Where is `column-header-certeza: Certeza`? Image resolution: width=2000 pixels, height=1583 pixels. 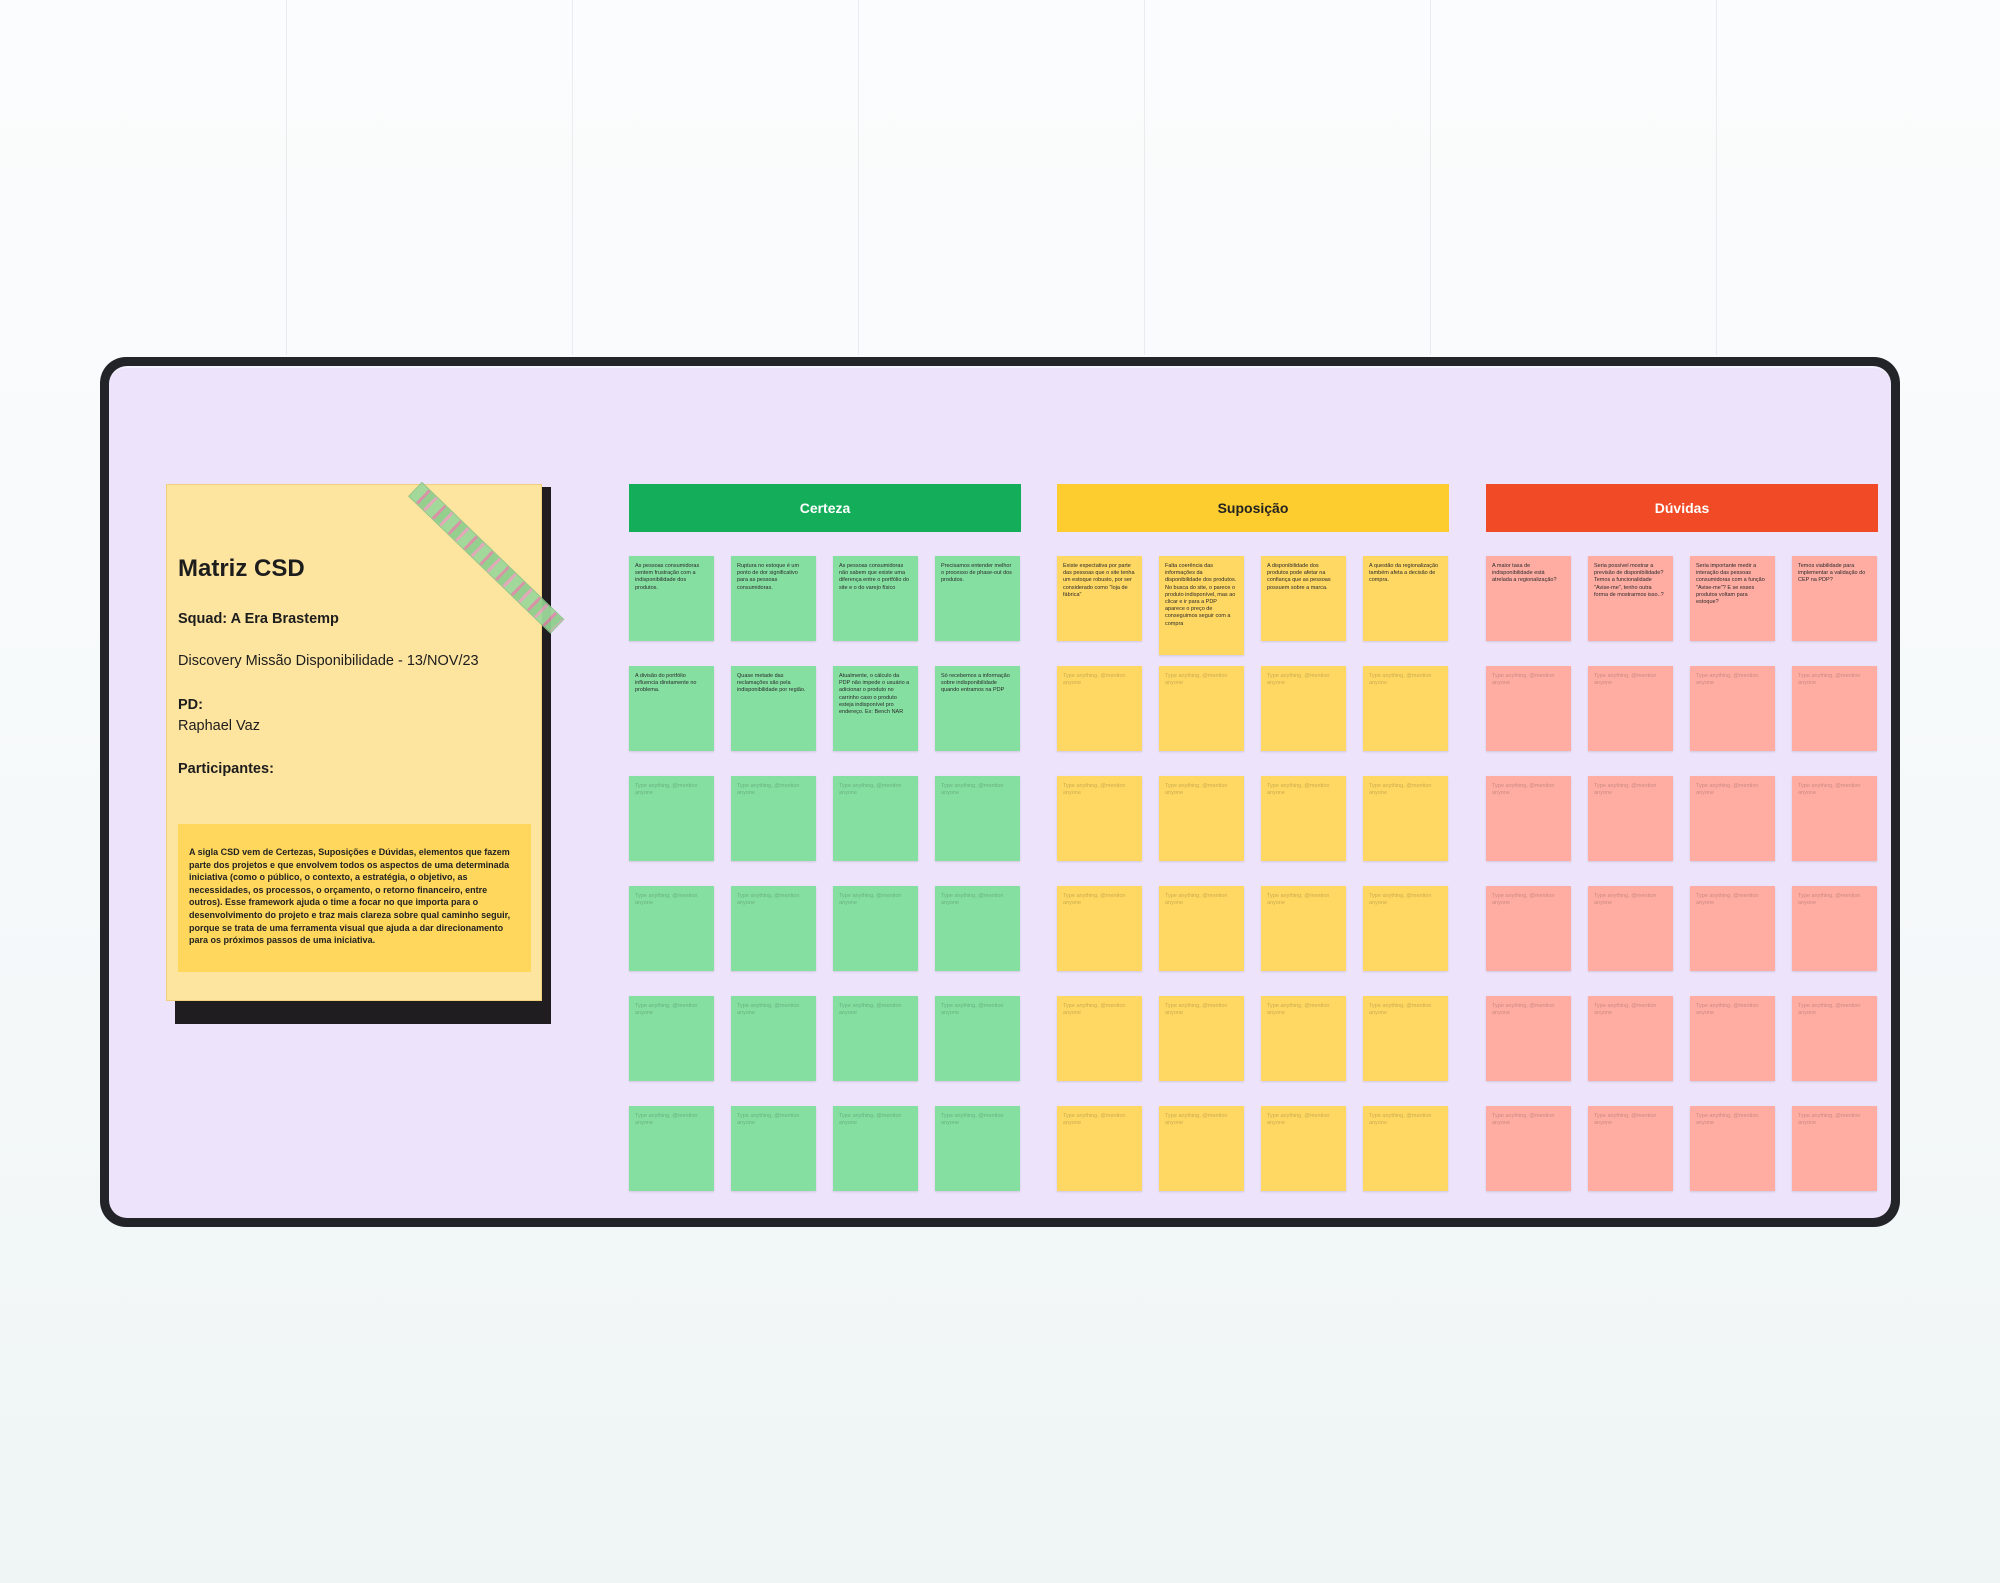 column-header-certeza: Certeza is located at coordinates (825, 508).